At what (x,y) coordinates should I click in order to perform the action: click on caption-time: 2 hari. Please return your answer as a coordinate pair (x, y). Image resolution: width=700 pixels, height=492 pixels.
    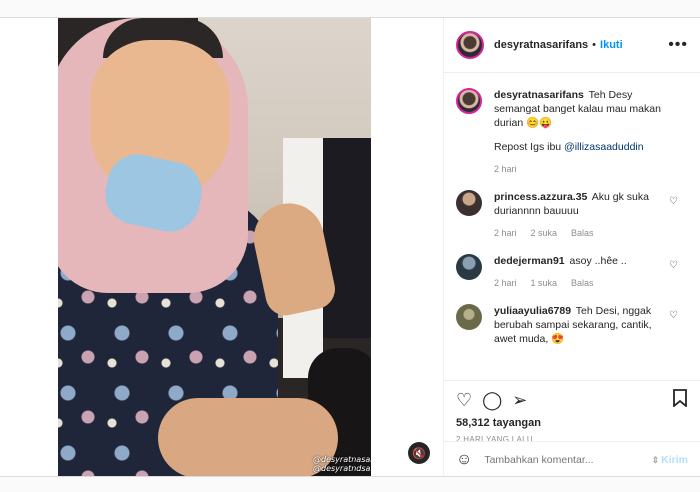
    Looking at the image, I should click on (505, 169).